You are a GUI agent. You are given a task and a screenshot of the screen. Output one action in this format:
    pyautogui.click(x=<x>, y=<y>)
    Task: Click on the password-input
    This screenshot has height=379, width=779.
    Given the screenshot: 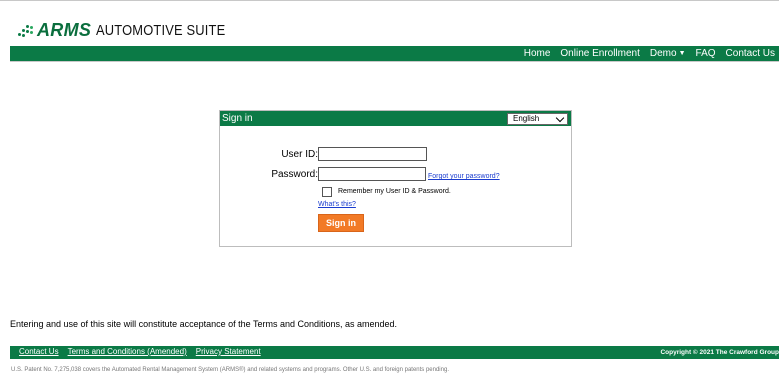 What is the action you would take?
    pyautogui.click(x=372, y=174)
    